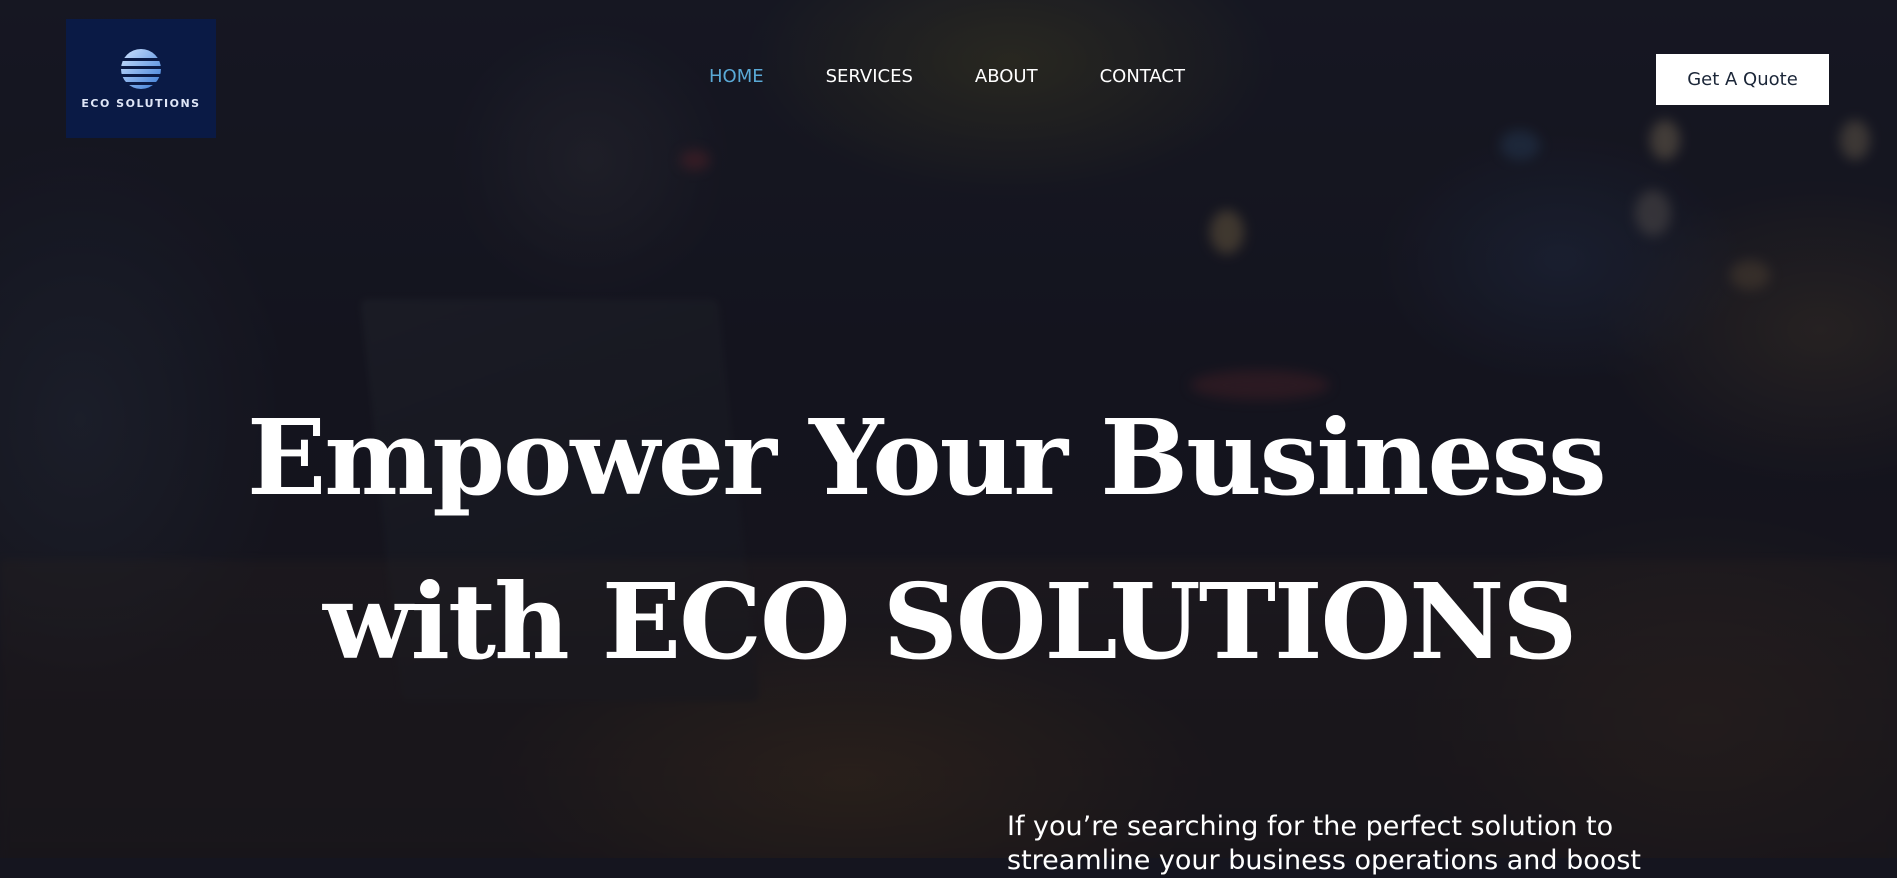  I want to click on nav-item-contact: CONTACT, so click(1142, 76).